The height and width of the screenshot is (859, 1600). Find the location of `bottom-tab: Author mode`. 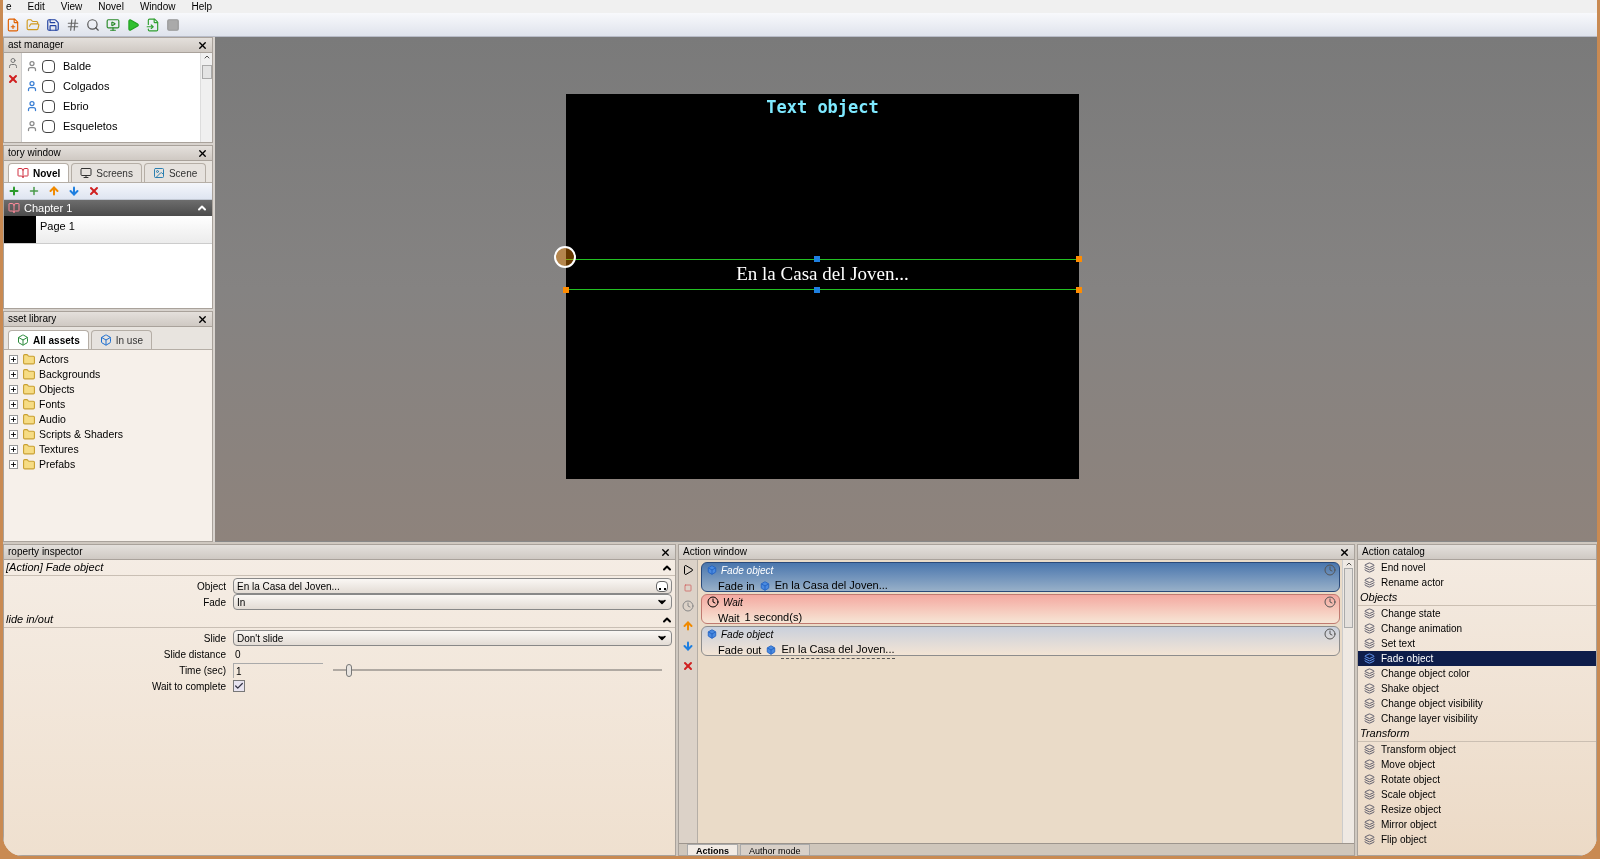

bottom-tab: Author mode is located at coordinates (775, 849).